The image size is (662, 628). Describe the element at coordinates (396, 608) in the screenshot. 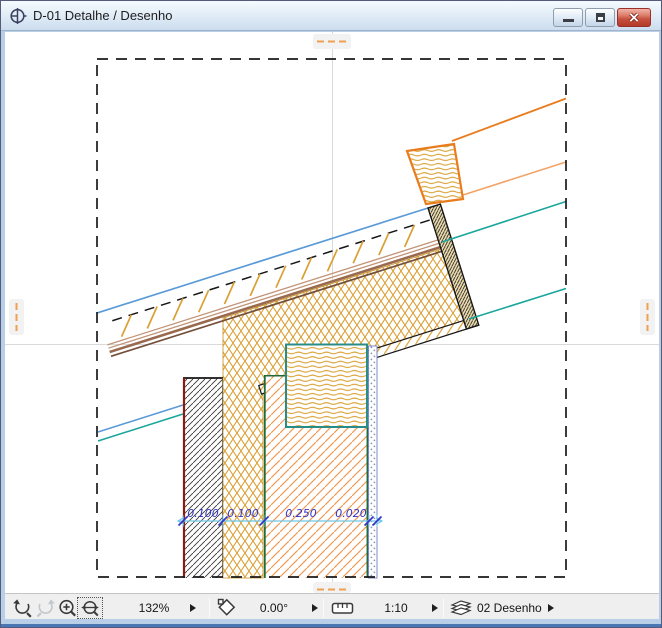

I see `scale-value: 1:10` at that location.